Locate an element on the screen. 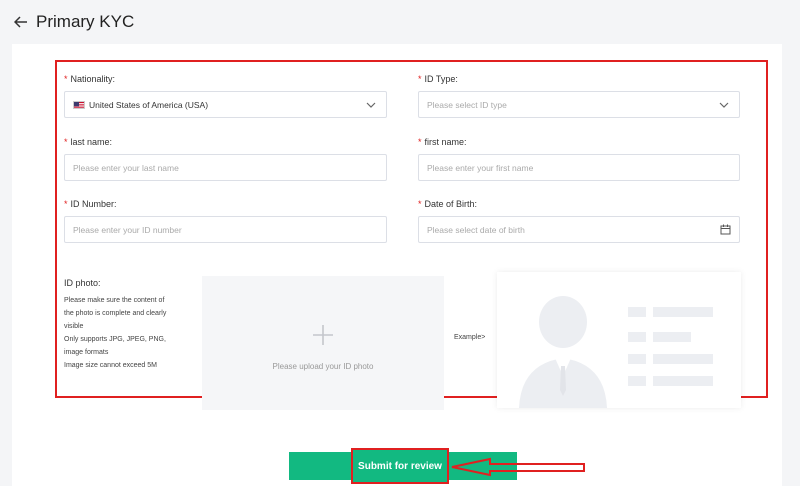 The image size is (800, 486). id-type-select: Please select ID type is located at coordinates (579, 104).